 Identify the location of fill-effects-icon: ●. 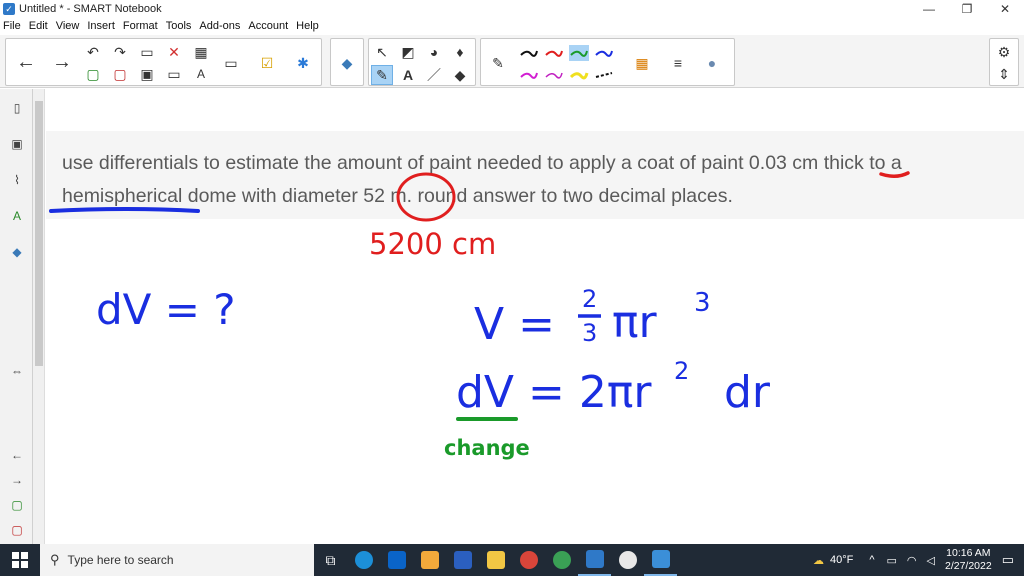
(712, 63).